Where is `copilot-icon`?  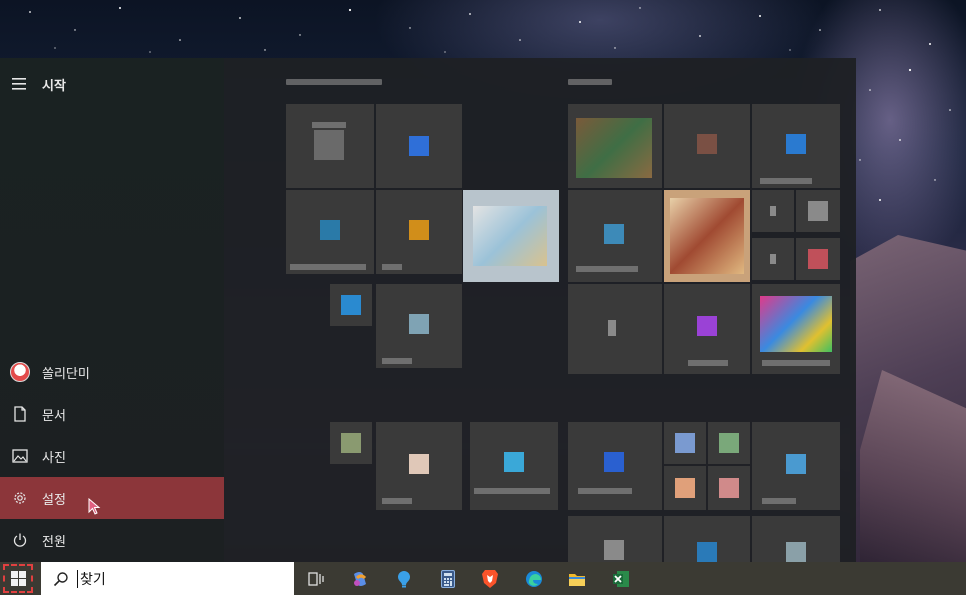 copilot-icon is located at coordinates (360, 579).